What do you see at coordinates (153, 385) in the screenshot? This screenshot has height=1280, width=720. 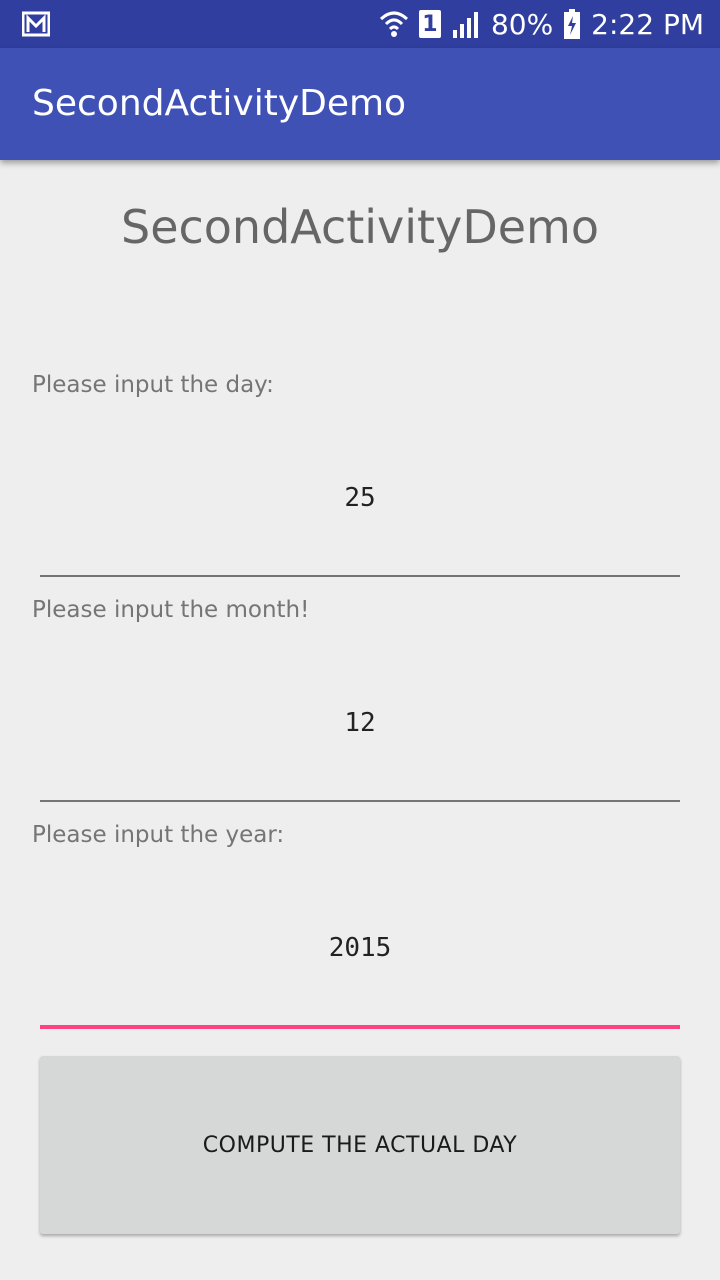 I see `day-label: Please input the day:` at bounding box center [153, 385].